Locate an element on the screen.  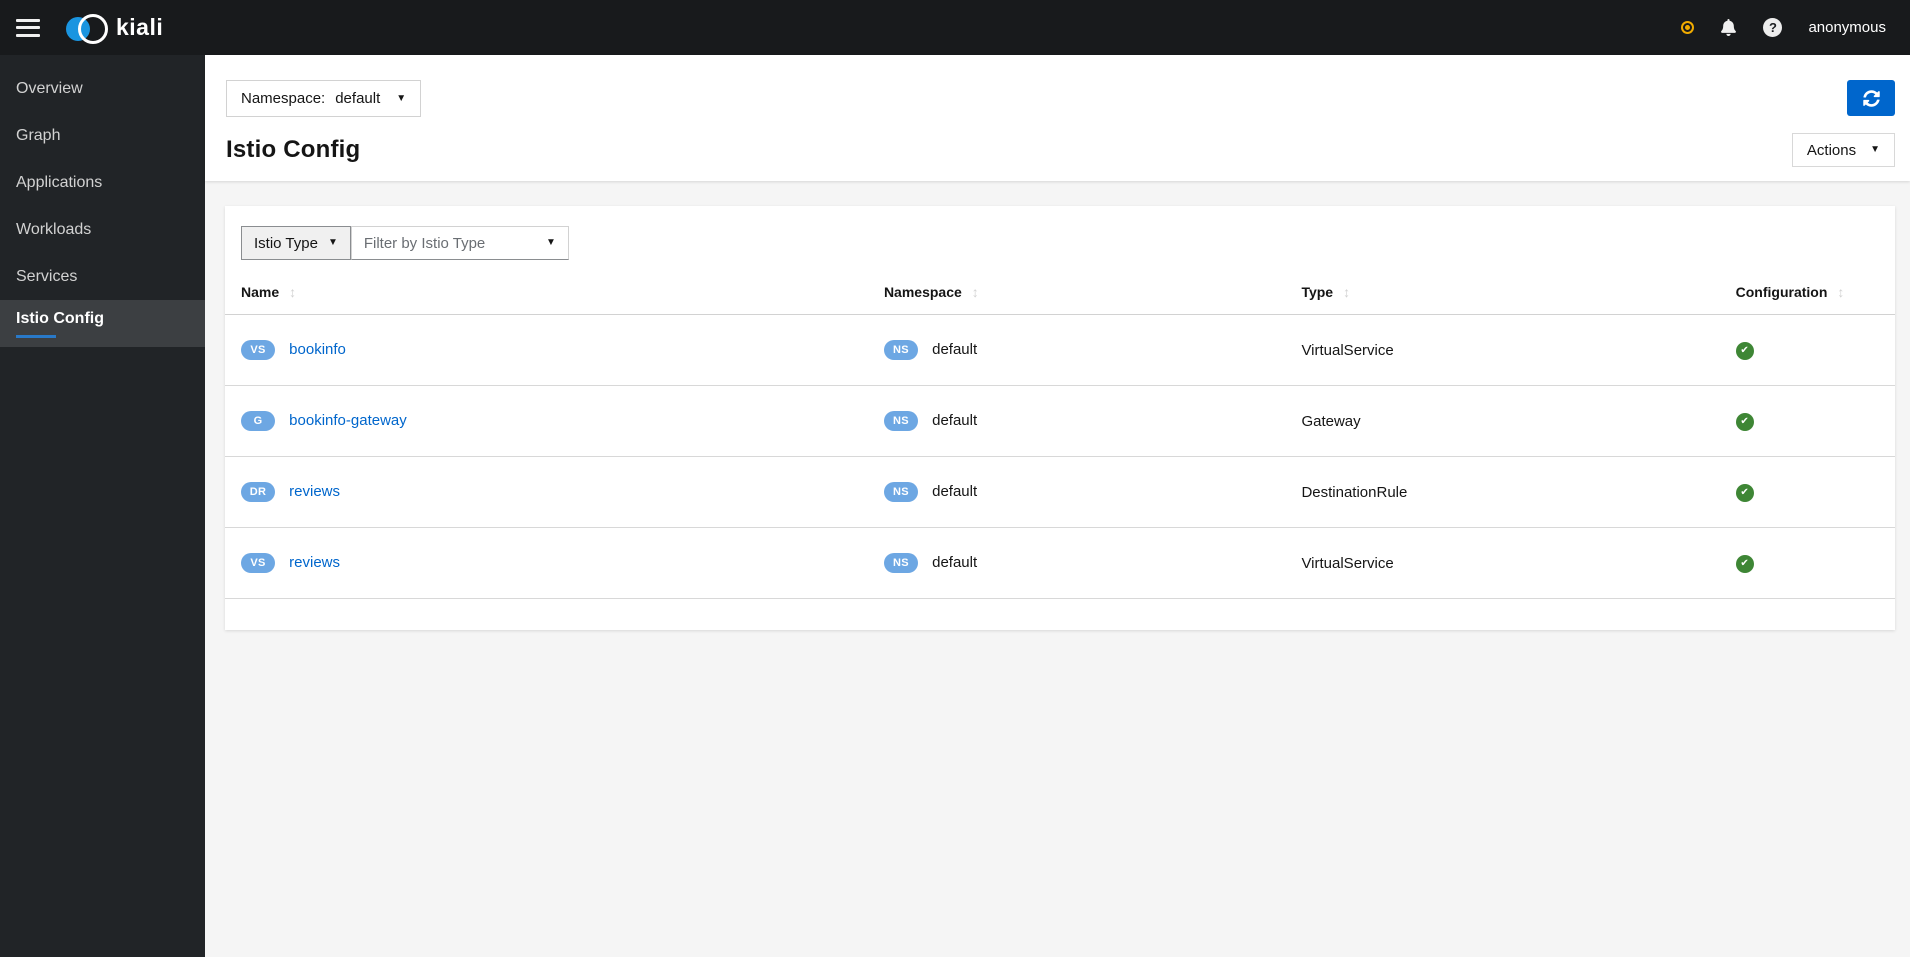
filter-category-dropdown: Istio Type ▼ is located at coordinates (296, 243).